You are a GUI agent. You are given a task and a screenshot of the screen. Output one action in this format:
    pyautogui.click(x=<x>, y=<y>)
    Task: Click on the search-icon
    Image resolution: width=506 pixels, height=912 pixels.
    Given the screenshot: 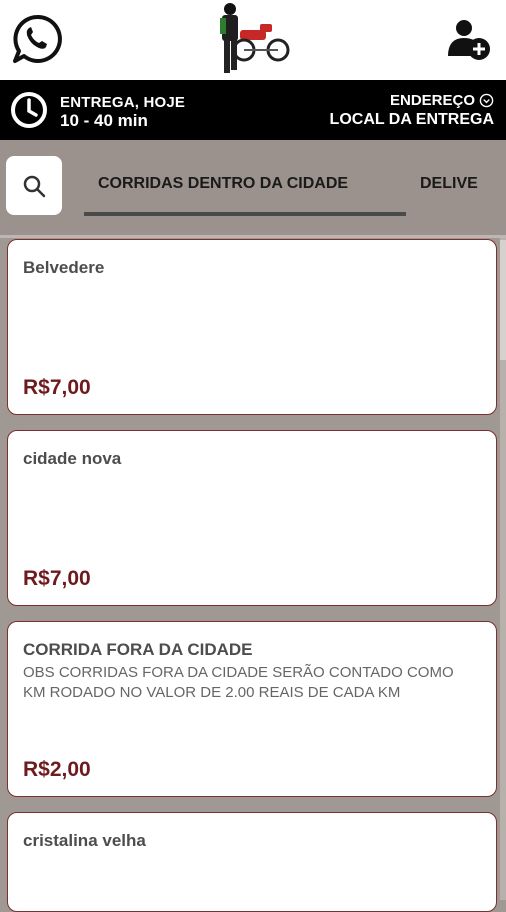 What is the action you would take?
    pyautogui.click(x=34, y=186)
    